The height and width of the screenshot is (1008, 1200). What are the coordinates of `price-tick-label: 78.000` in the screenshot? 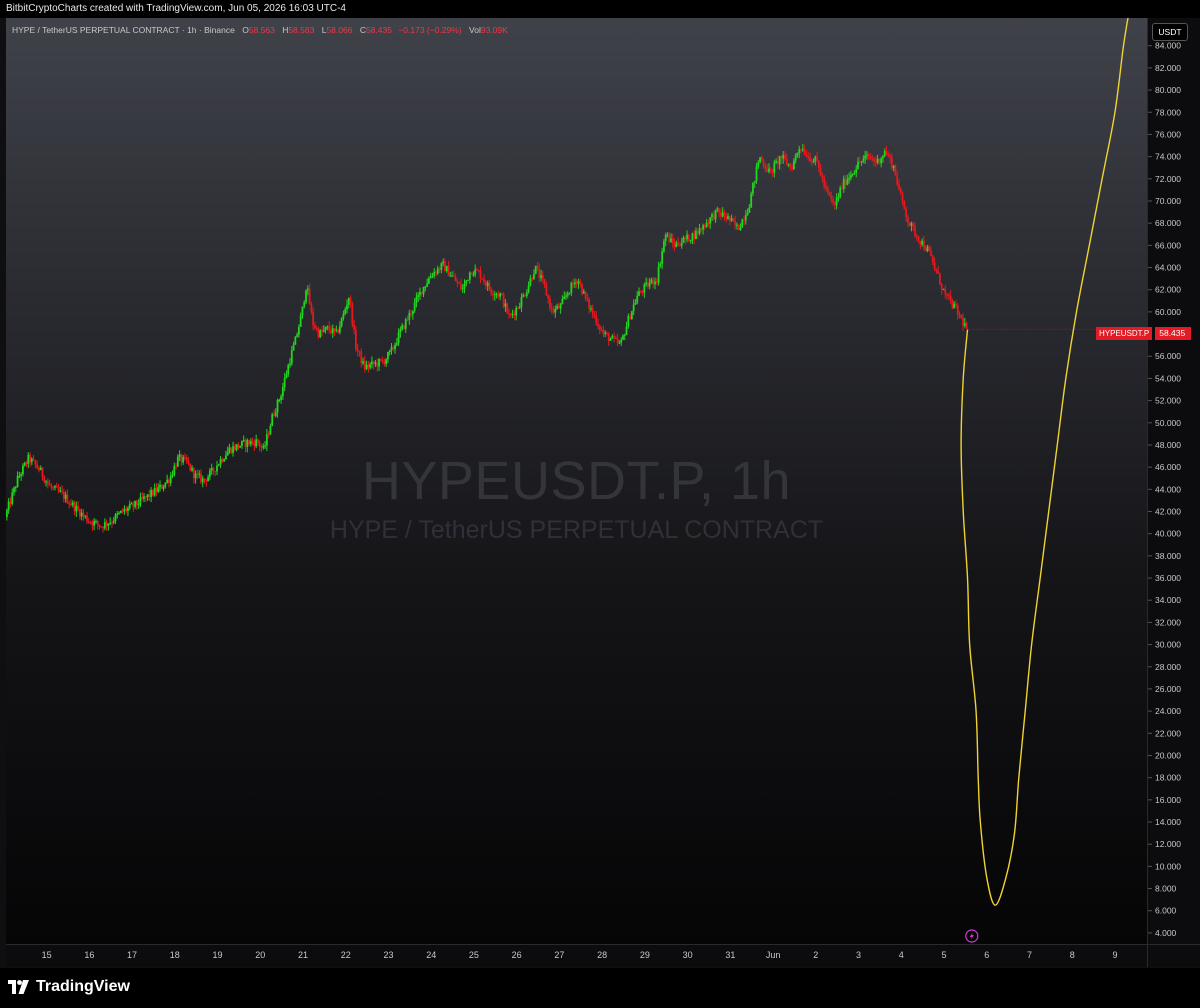 It's located at (1168, 112).